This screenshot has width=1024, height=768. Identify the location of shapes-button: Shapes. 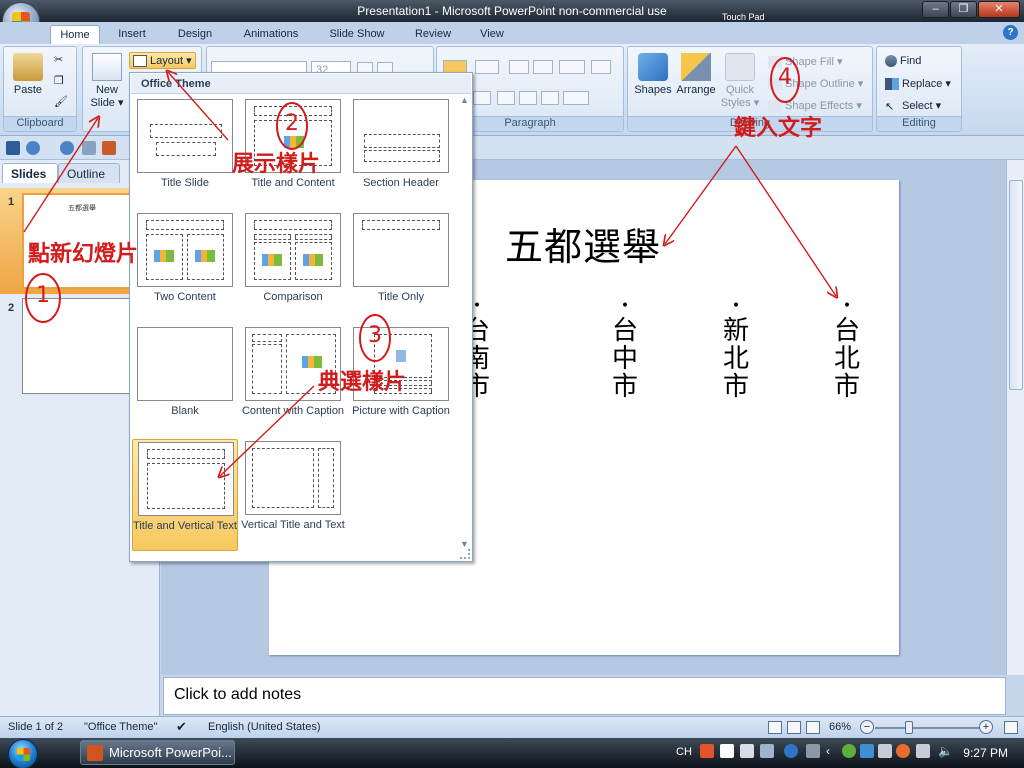
(653, 74).